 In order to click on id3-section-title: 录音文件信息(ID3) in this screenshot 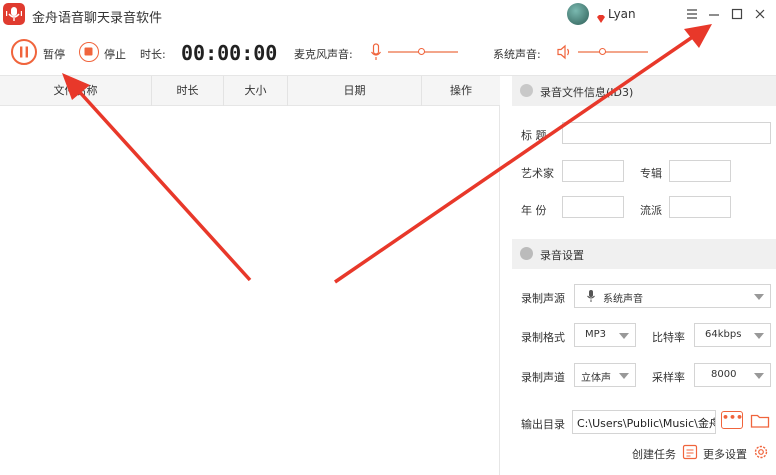, I will do `click(587, 92)`.